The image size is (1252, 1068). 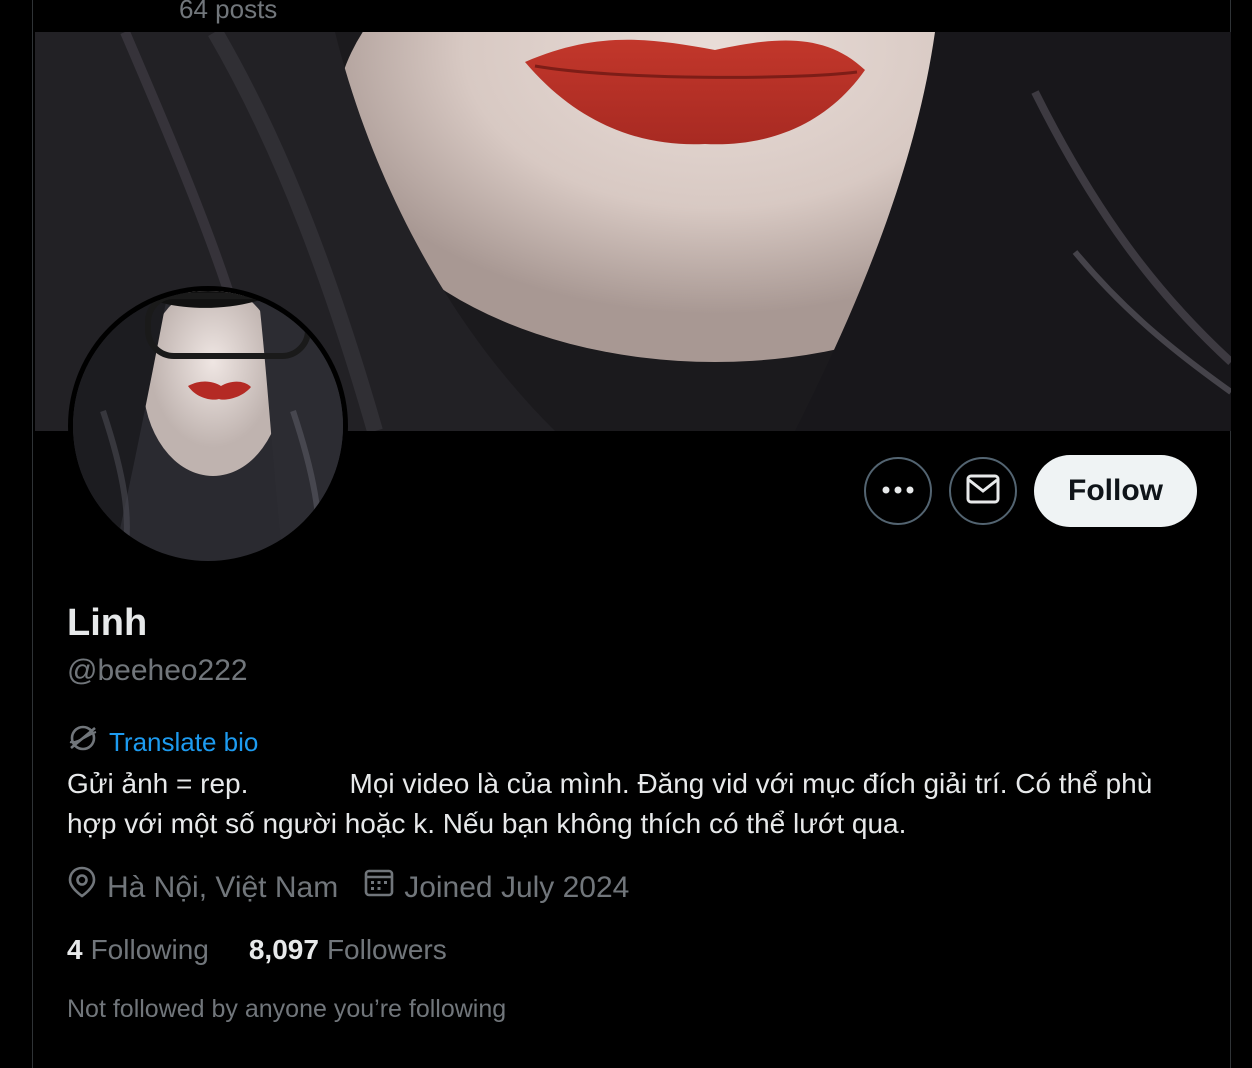 I want to click on location-item: Hà Nội, Việt Nam, so click(x=202, y=887).